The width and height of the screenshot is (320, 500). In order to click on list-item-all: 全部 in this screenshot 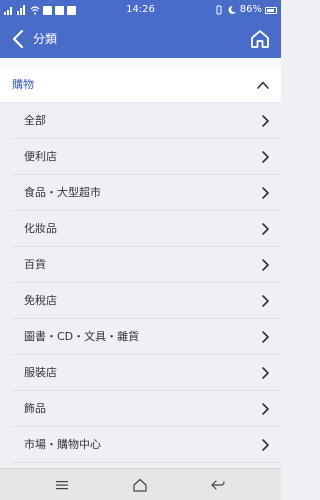, I will do `click(146, 121)`.